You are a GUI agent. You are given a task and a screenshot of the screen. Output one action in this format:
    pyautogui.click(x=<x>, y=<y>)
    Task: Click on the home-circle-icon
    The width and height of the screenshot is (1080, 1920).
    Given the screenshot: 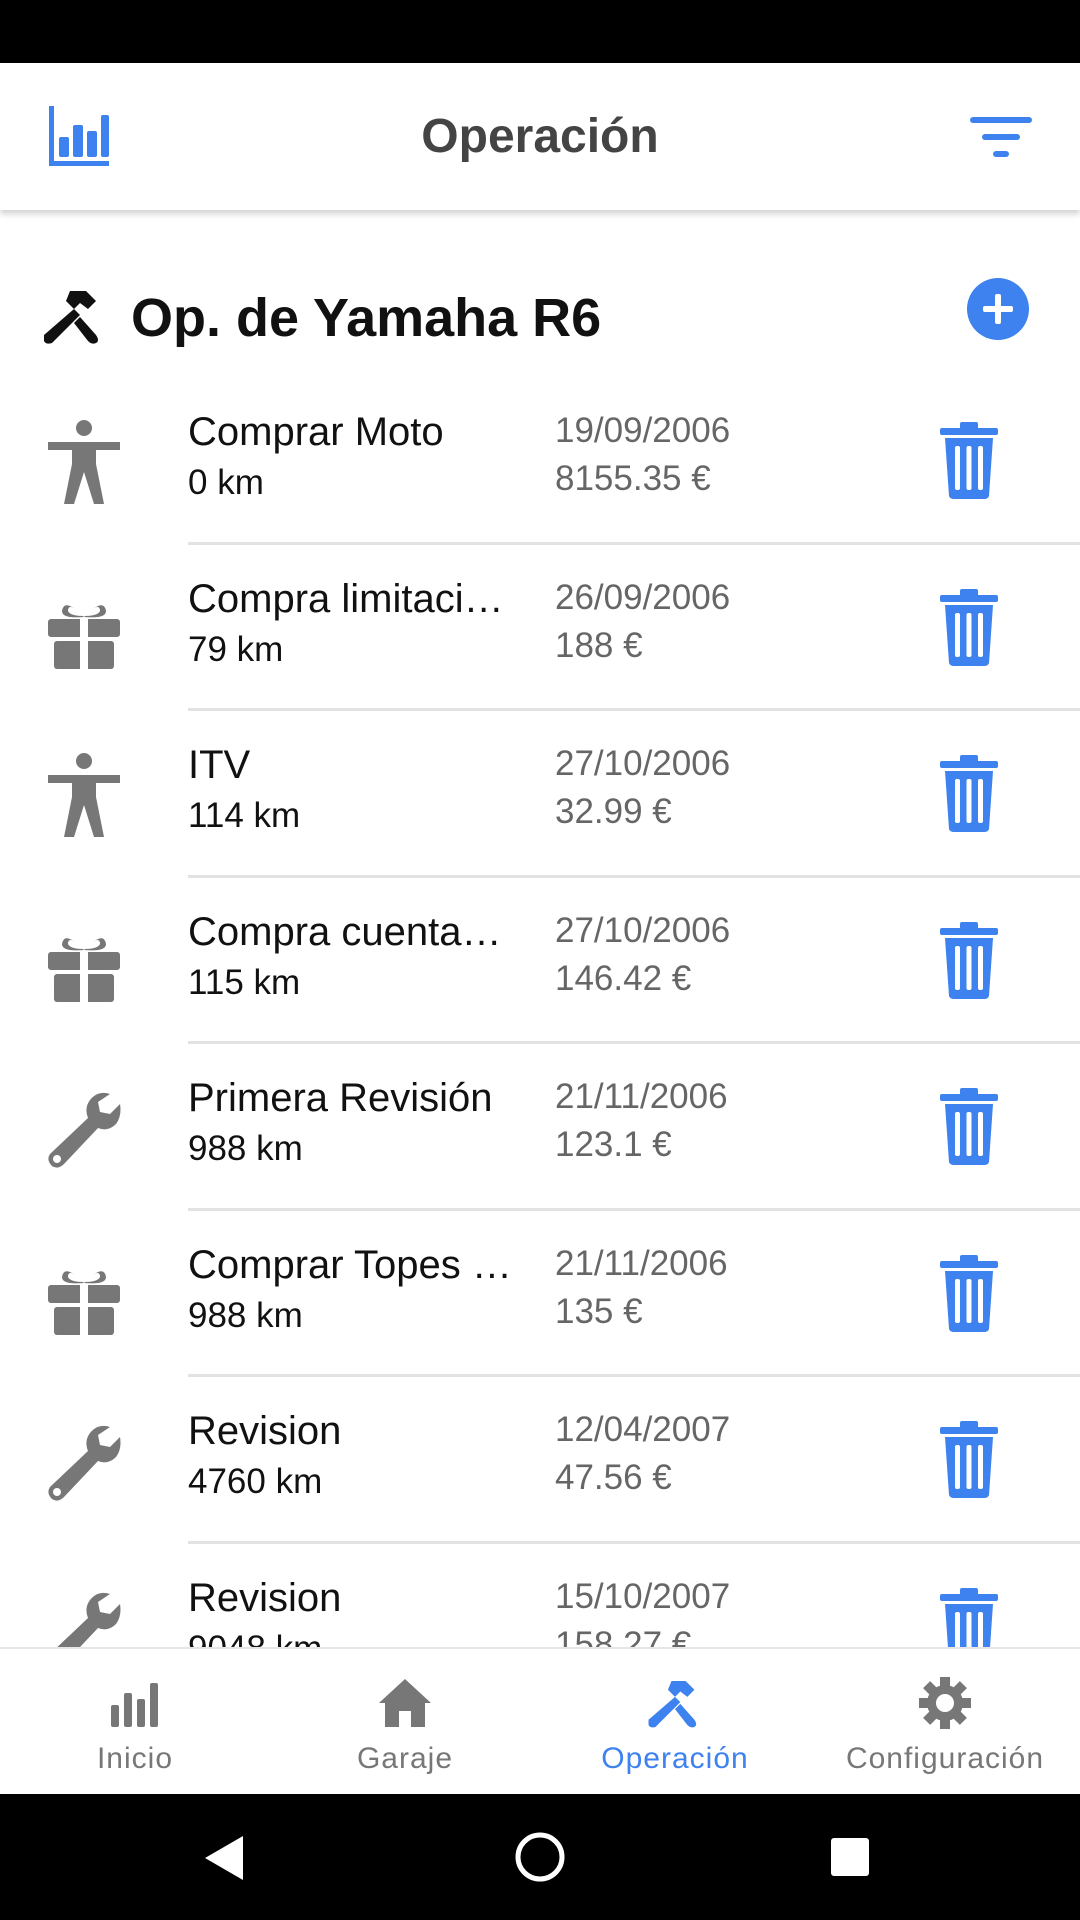 What is the action you would take?
    pyautogui.click(x=540, y=1857)
    